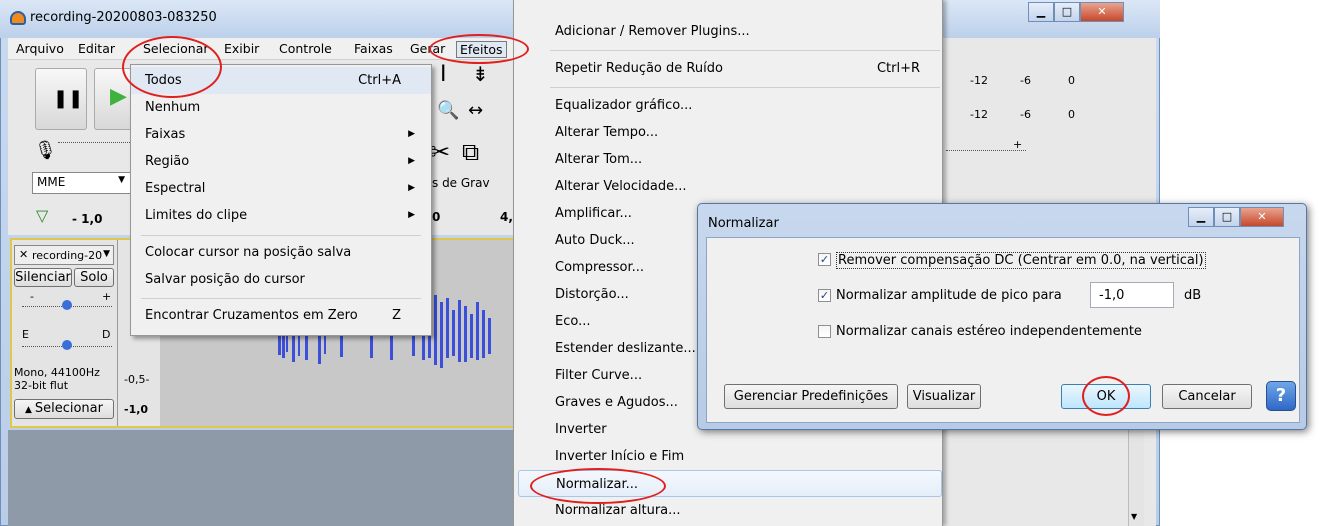 This screenshot has width=1333, height=526. What do you see at coordinates (106, 254) in the screenshot?
I see `chevron-down-icon: ▼` at bounding box center [106, 254].